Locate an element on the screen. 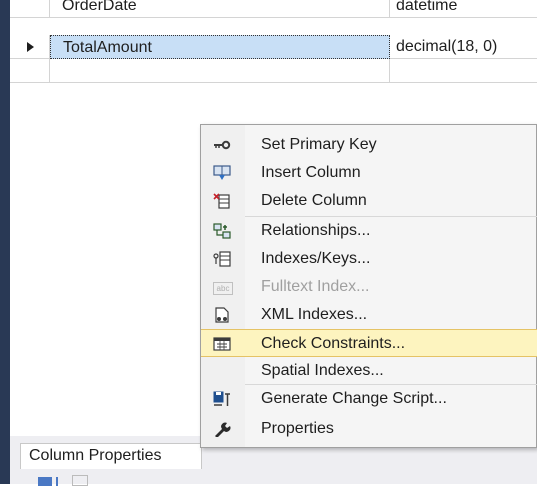 The image size is (537, 489). insert-column-icon is located at coordinates (222, 173).